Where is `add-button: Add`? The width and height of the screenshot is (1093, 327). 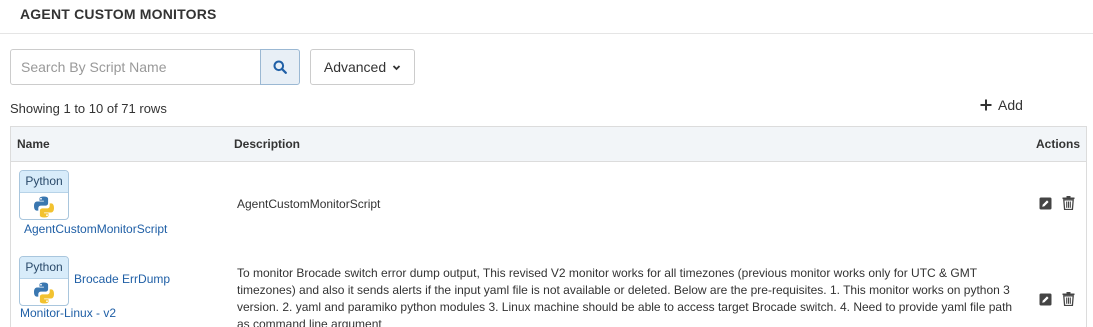 add-button: Add is located at coordinates (1001, 105).